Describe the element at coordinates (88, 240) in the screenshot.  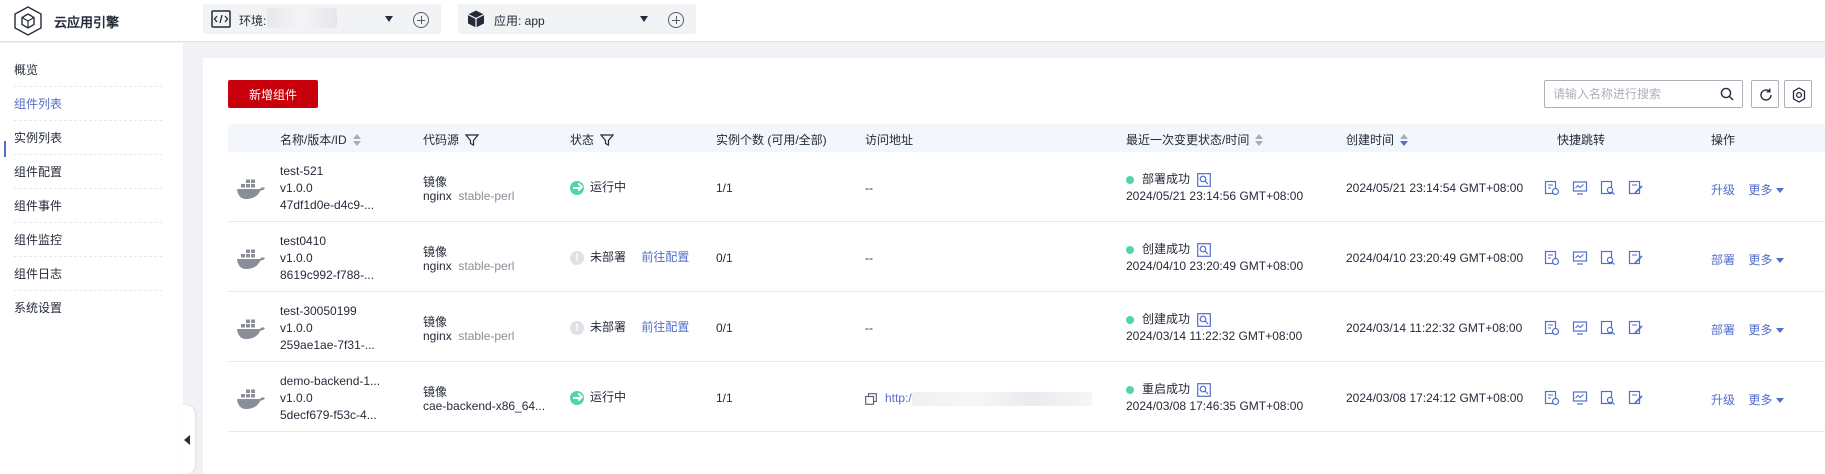
I see `sidebar-item-component-monitoring: 组件监控` at that location.